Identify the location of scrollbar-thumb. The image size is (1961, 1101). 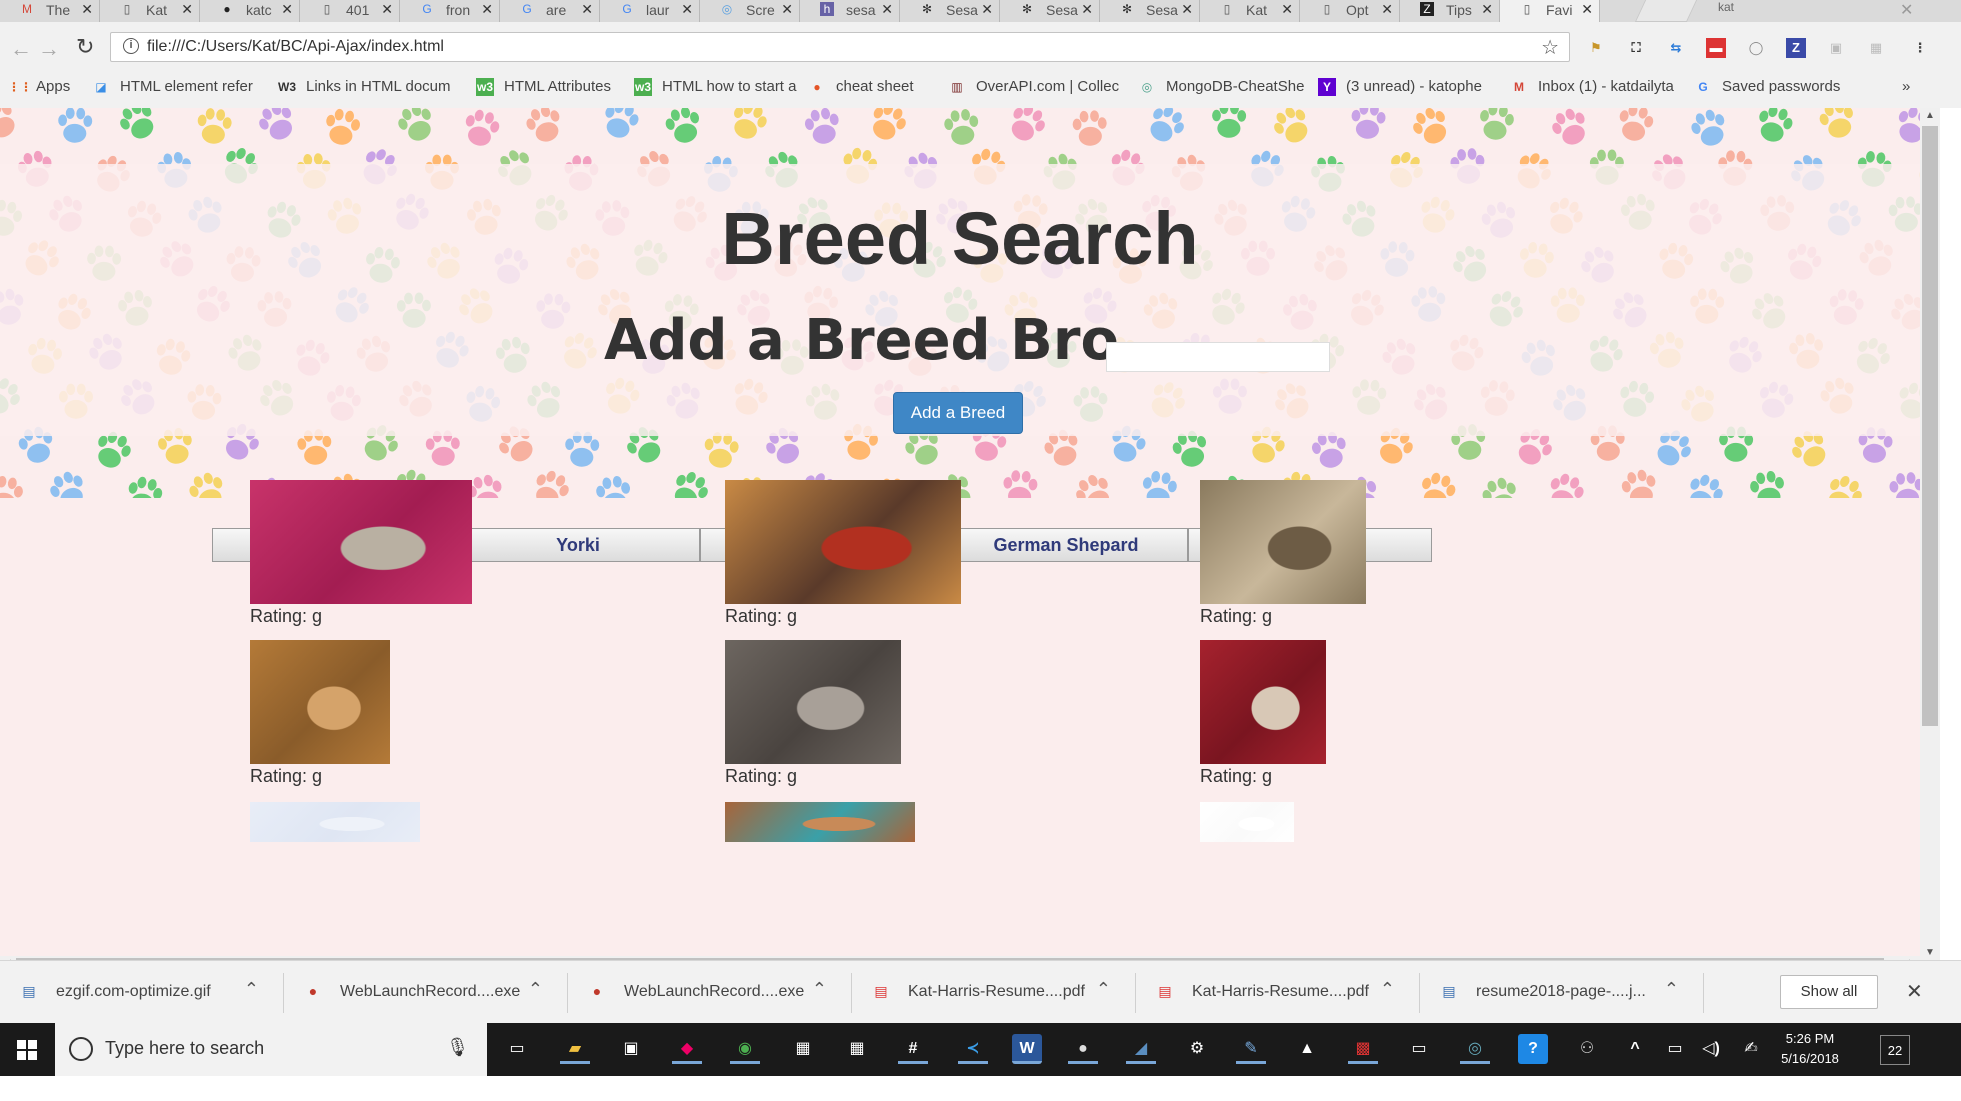
(1930, 426).